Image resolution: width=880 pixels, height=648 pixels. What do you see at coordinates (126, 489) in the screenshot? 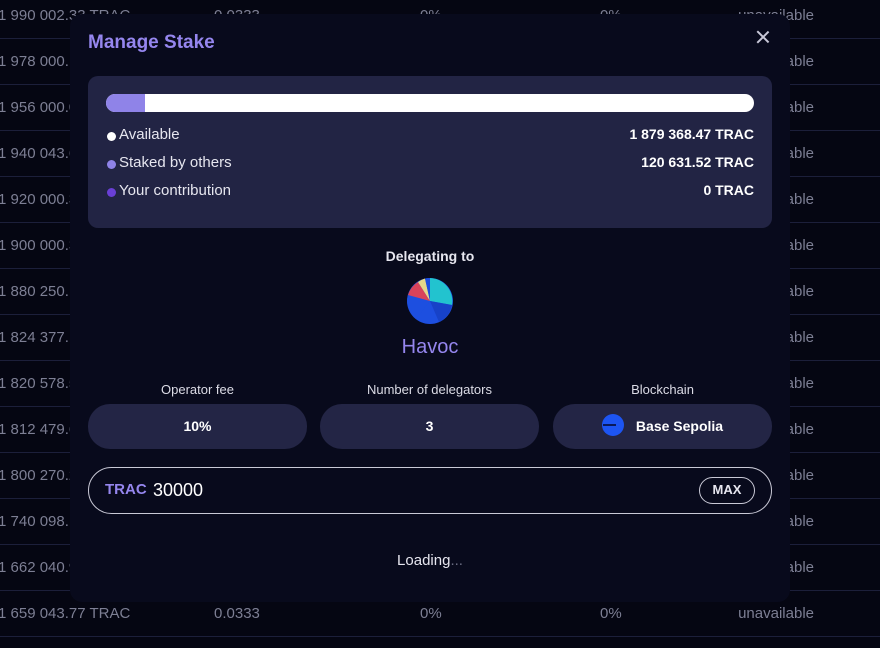
I see `amount-currency-prefix: TRAC` at bounding box center [126, 489].